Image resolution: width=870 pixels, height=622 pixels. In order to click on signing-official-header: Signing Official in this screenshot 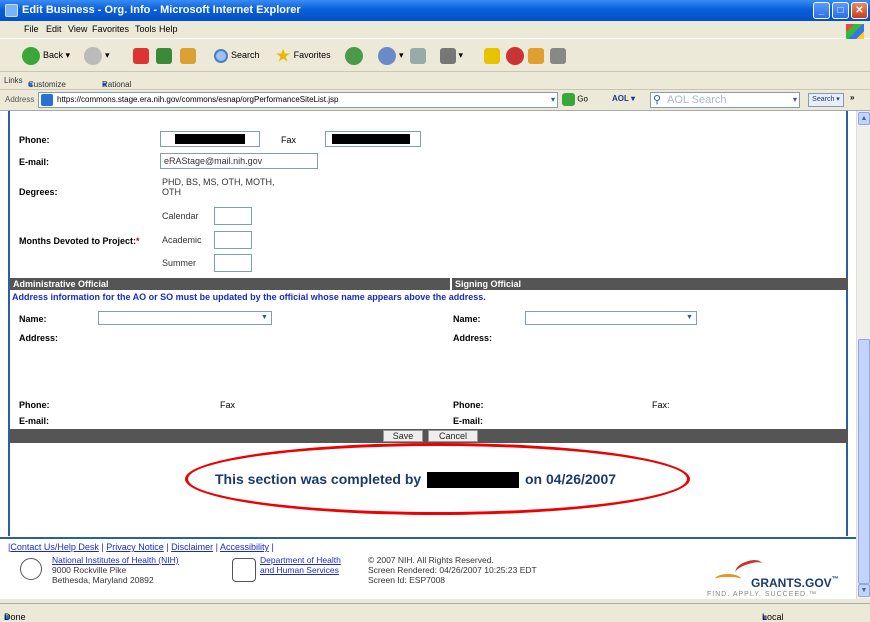, I will do `click(650, 284)`.